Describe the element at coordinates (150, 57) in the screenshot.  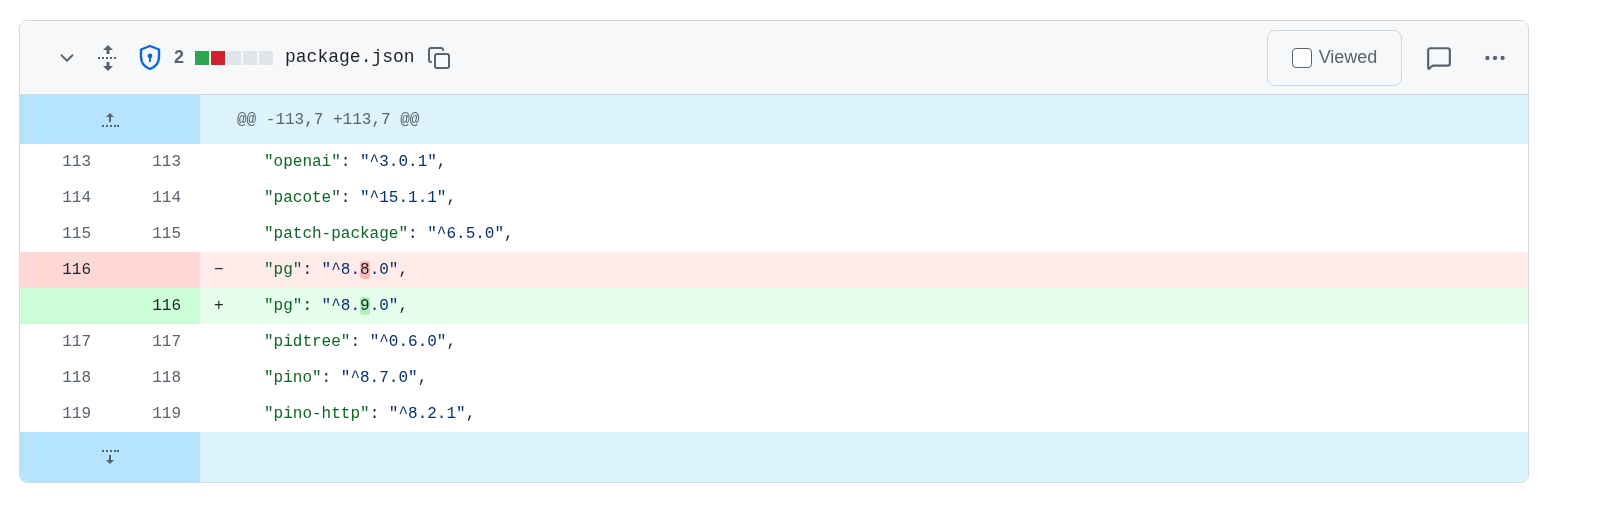
I see `shield-icon` at that location.